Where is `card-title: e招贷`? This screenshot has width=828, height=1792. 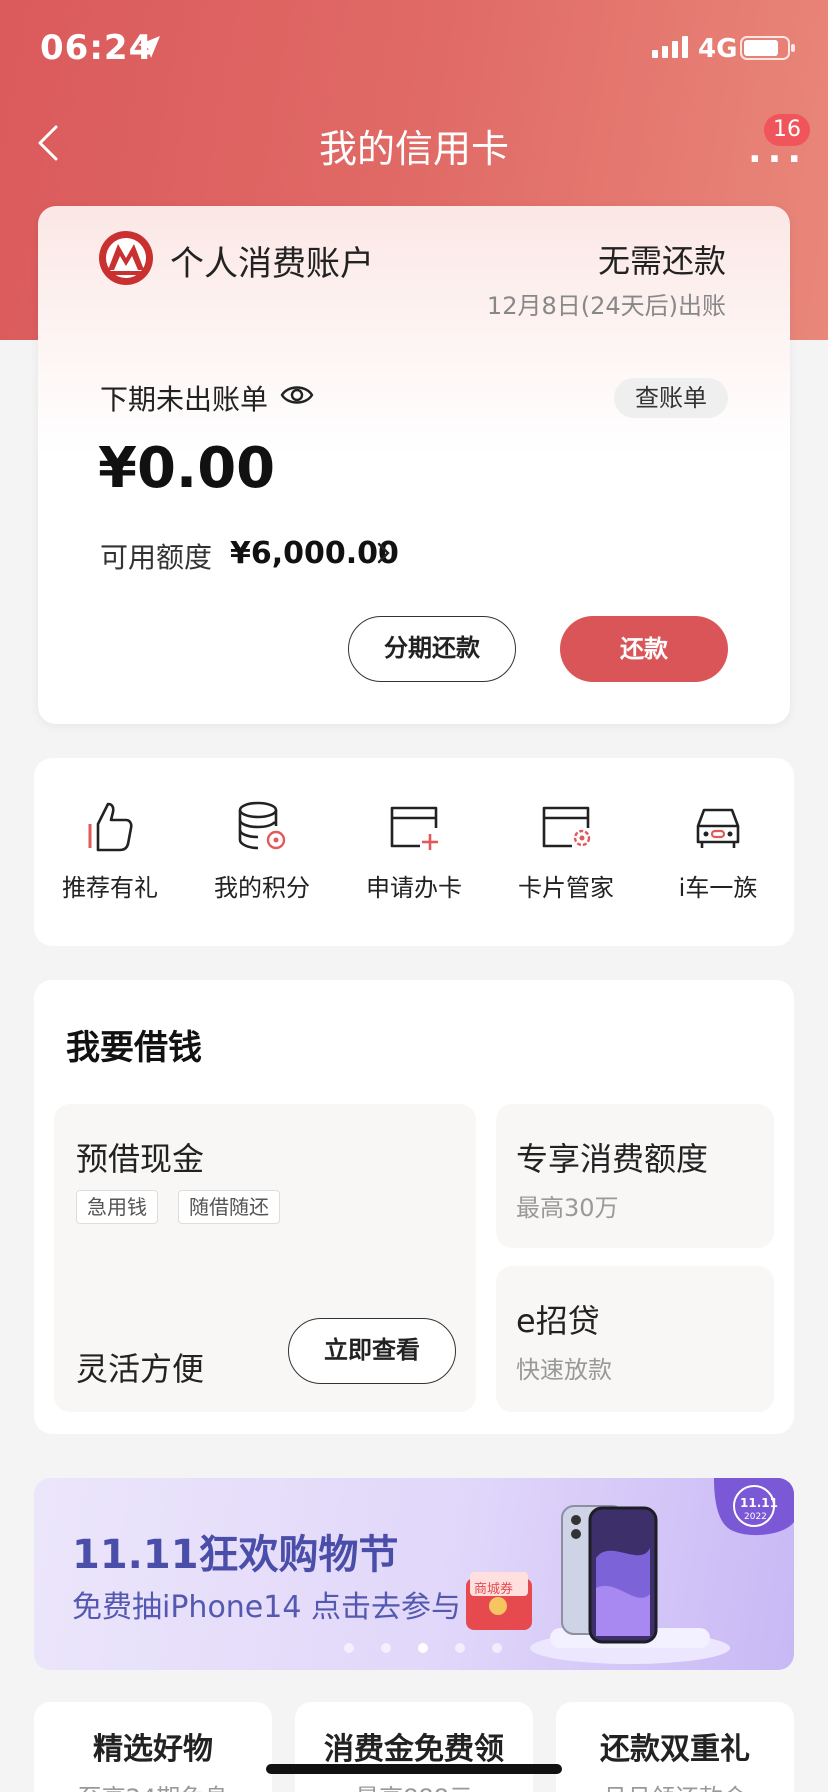
card-title: e招贷 is located at coordinates (558, 1321).